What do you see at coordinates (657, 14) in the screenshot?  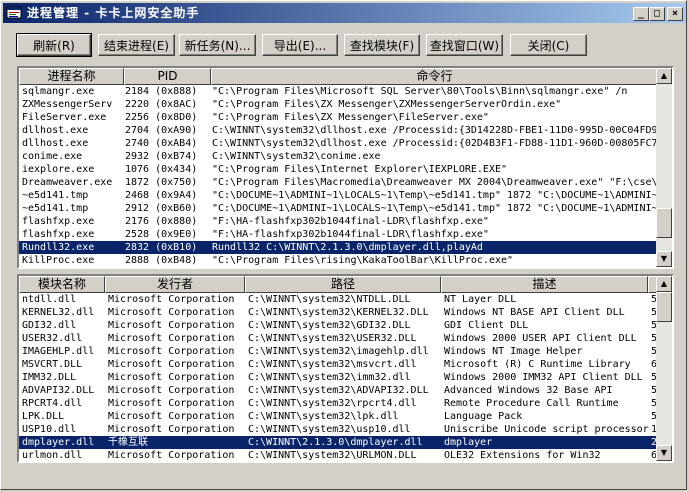 I see `maximize-button: □` at bounding box center [657, 14].